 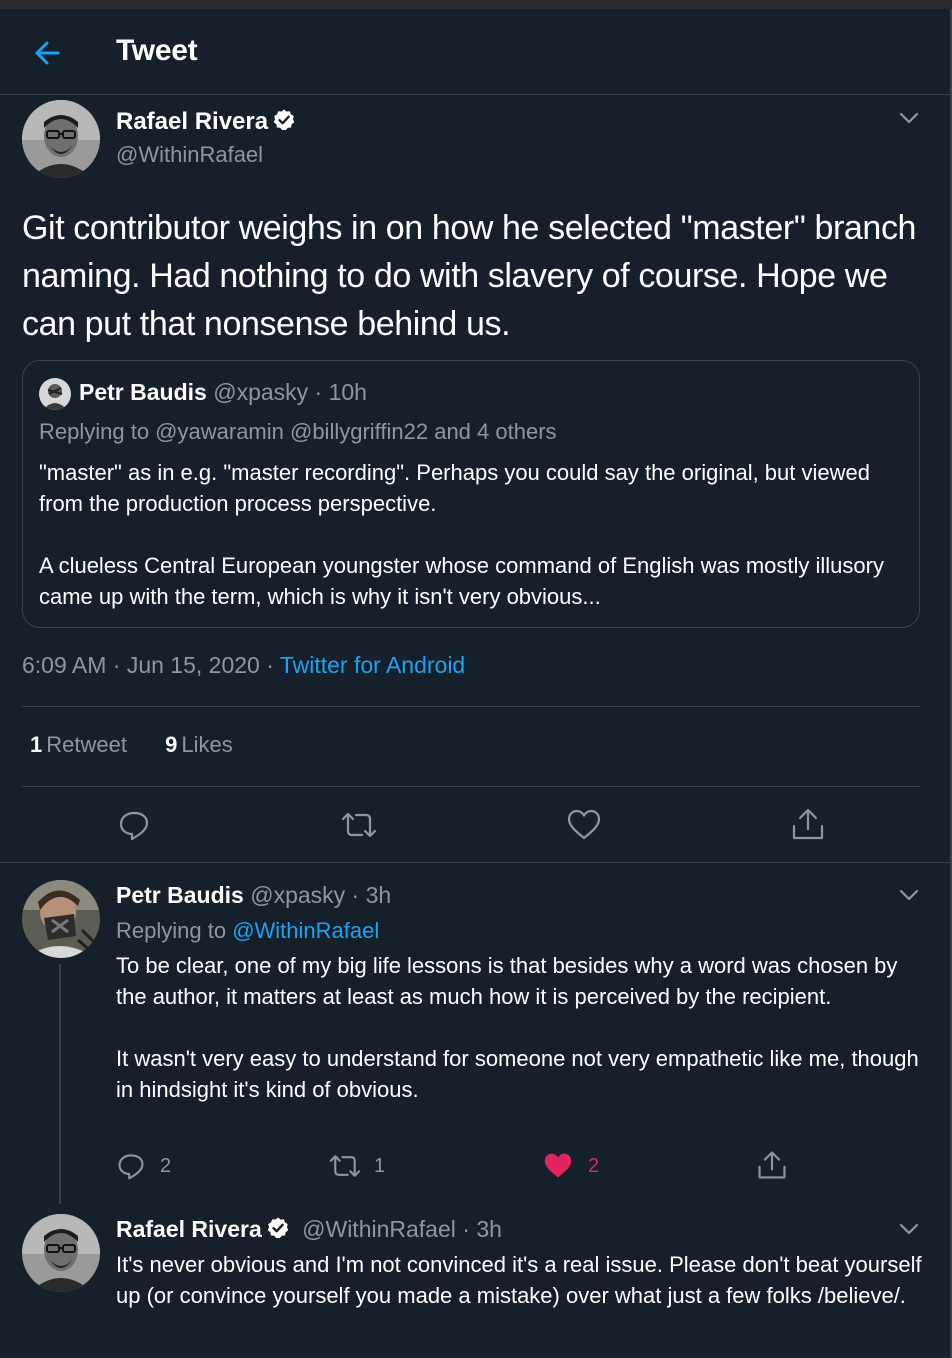 I want to click on replying-to: Replying to @WithinRafael, so click(x=247, y=931).